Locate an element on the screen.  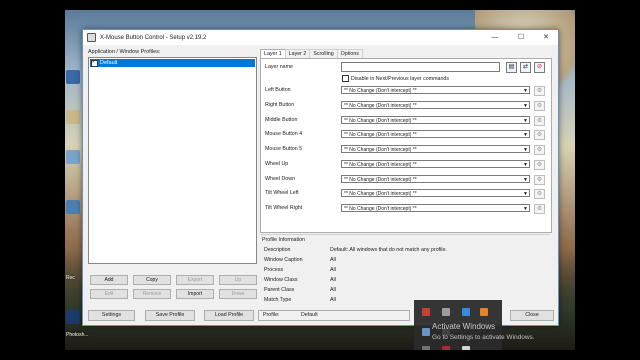
arrow-icon is located at coordinates (484, 312).